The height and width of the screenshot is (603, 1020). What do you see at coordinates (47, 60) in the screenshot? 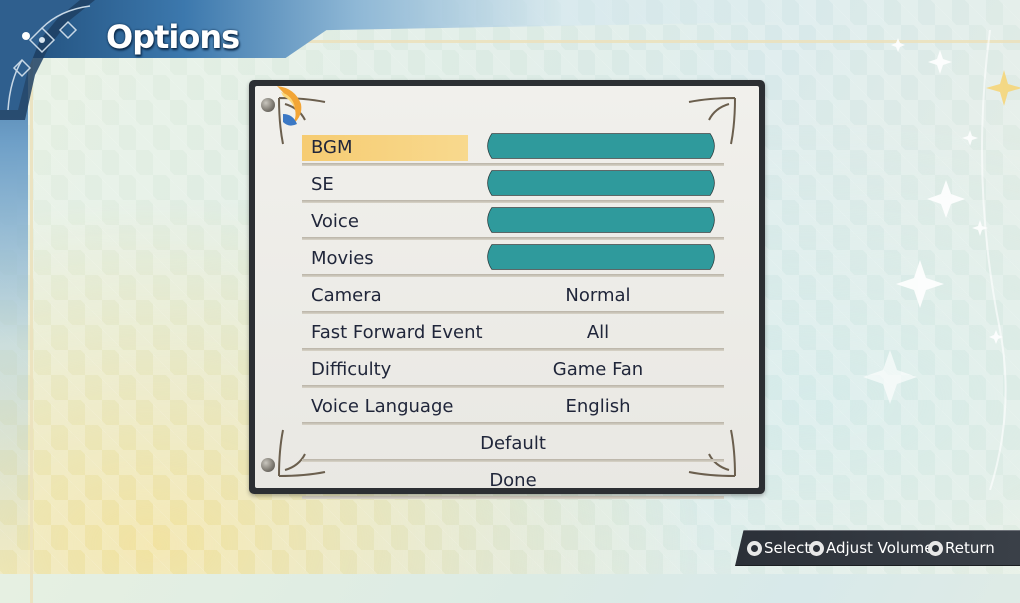
I see `header-ornament-icon` at bounding box center [47, 60].